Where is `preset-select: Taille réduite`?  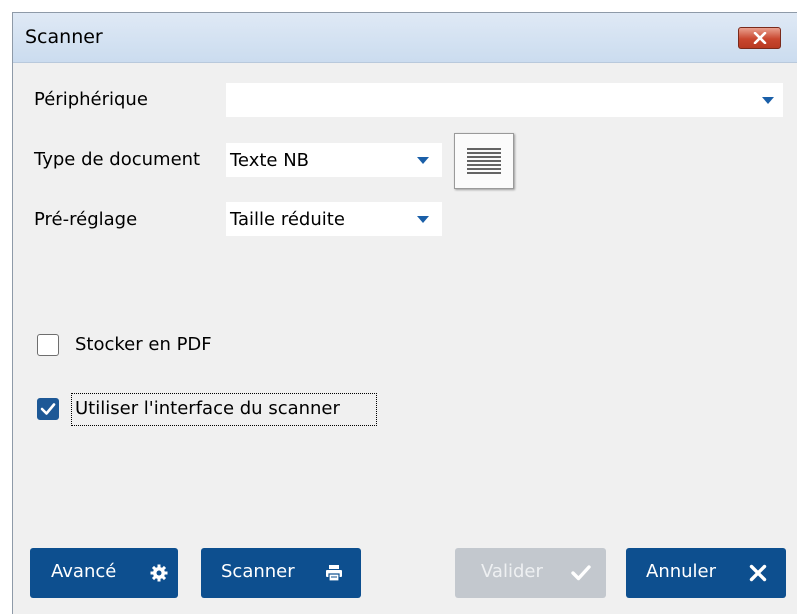 preset-select: Taille réduite is located at coordinates (334, 219).